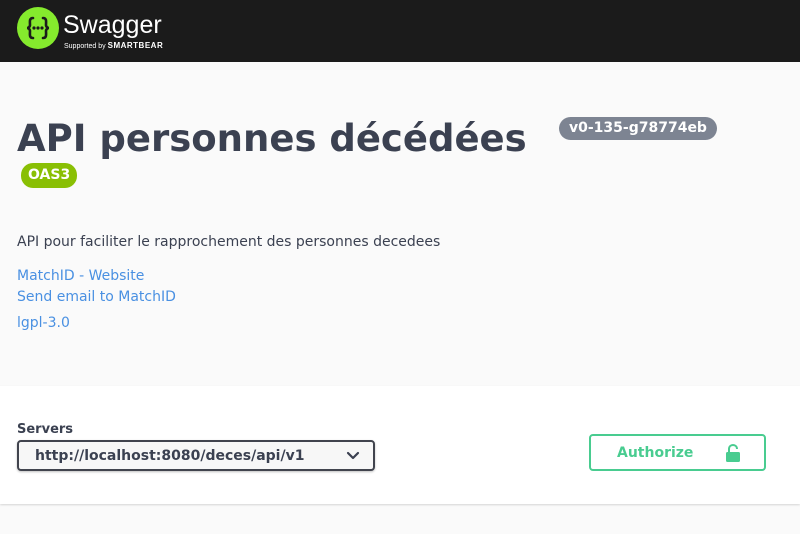 The image size is (800, 534). I want to click on brand-tagline: Supported by SMARTBEAR, so click(113, 46).